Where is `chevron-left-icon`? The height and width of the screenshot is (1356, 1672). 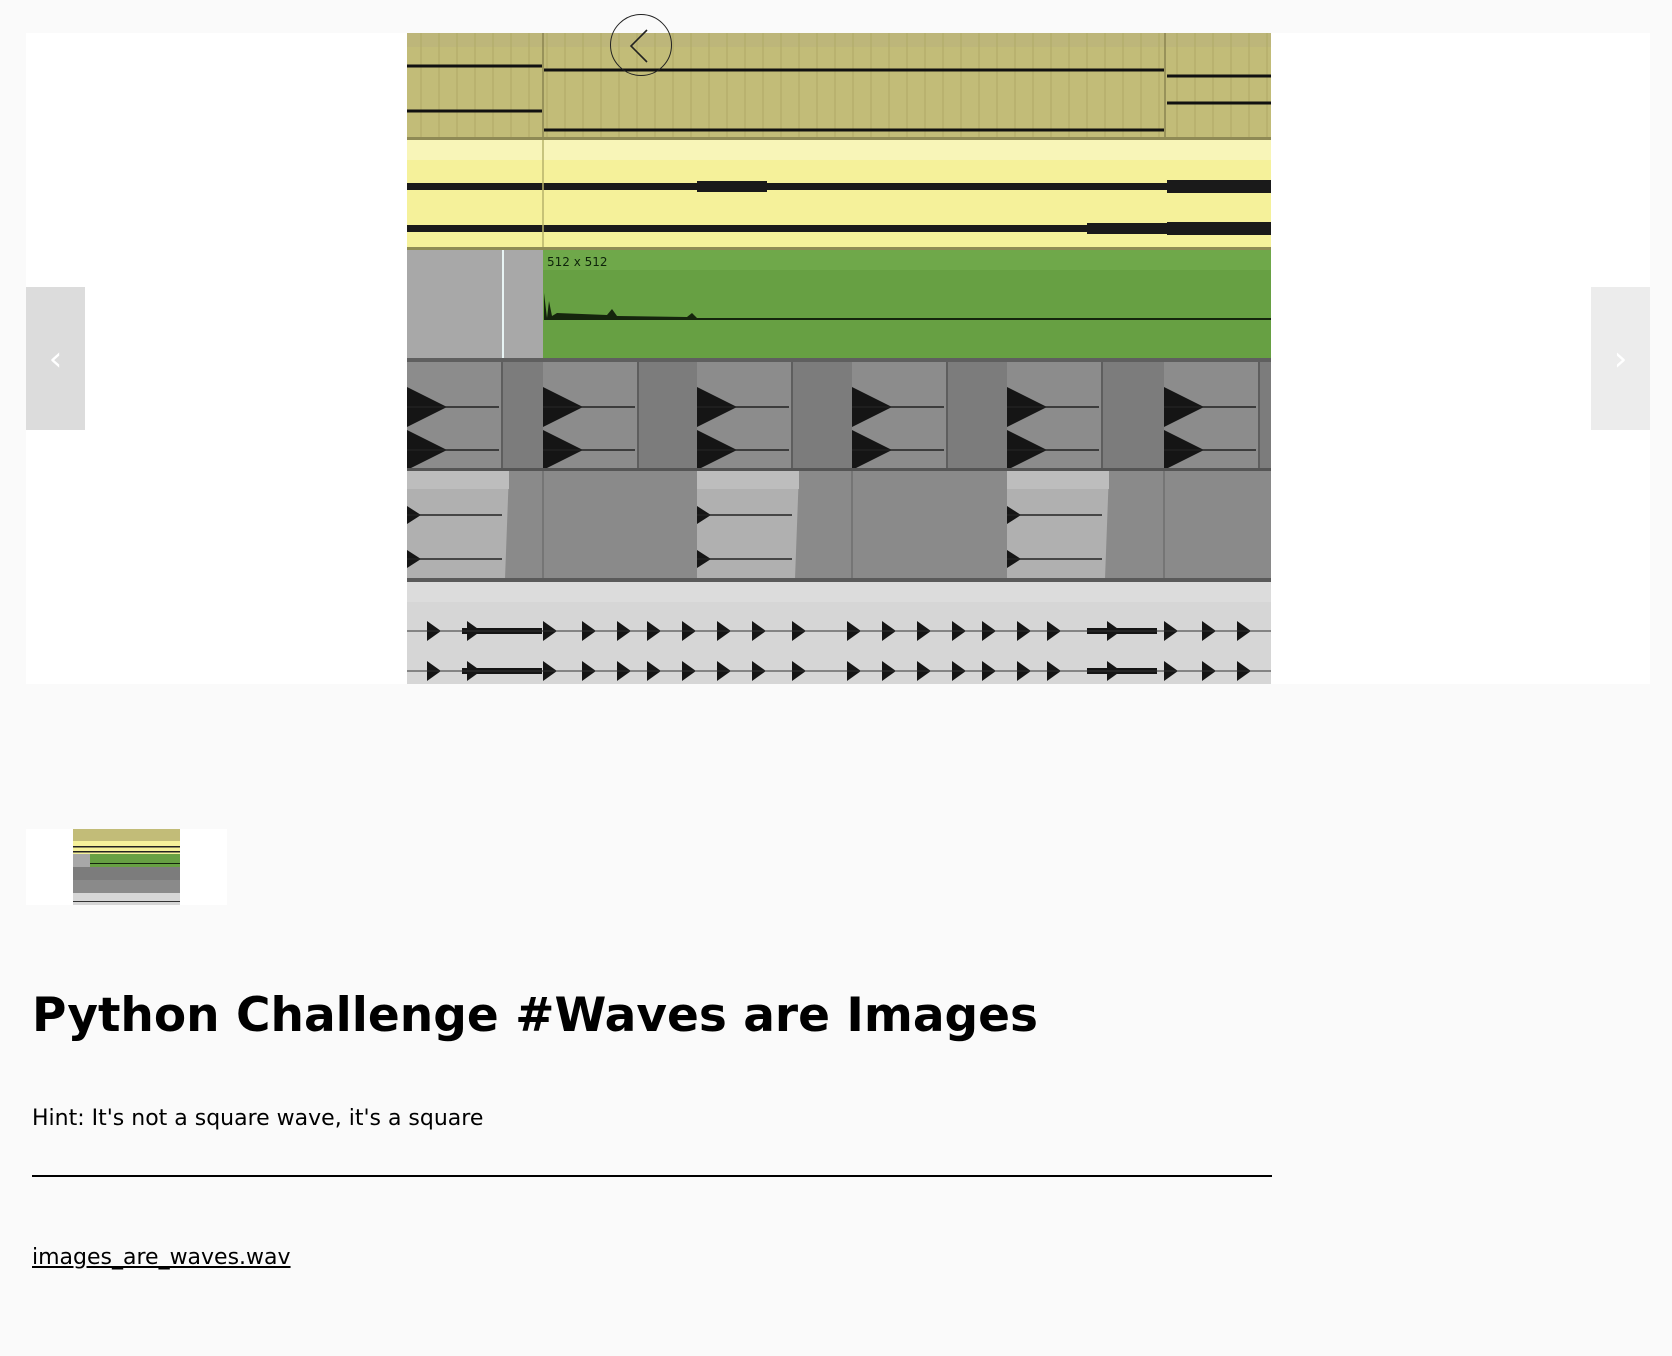 chevron-left-icon is located at coordinates (638, 46).